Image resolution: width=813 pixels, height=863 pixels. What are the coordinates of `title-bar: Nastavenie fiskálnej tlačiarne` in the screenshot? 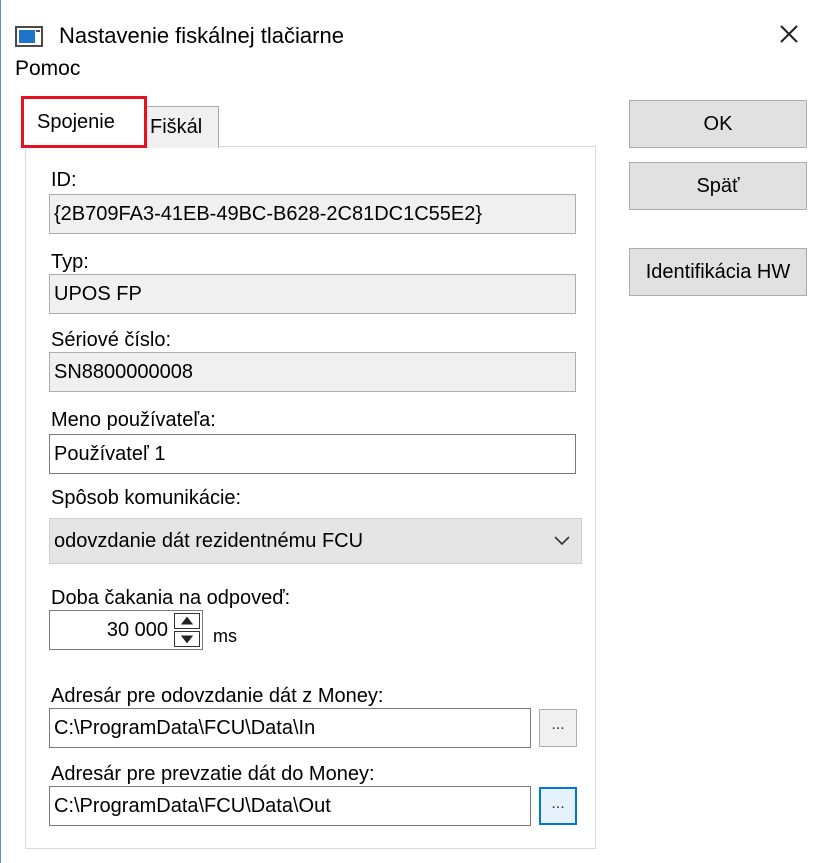 It's located at (407, 26).